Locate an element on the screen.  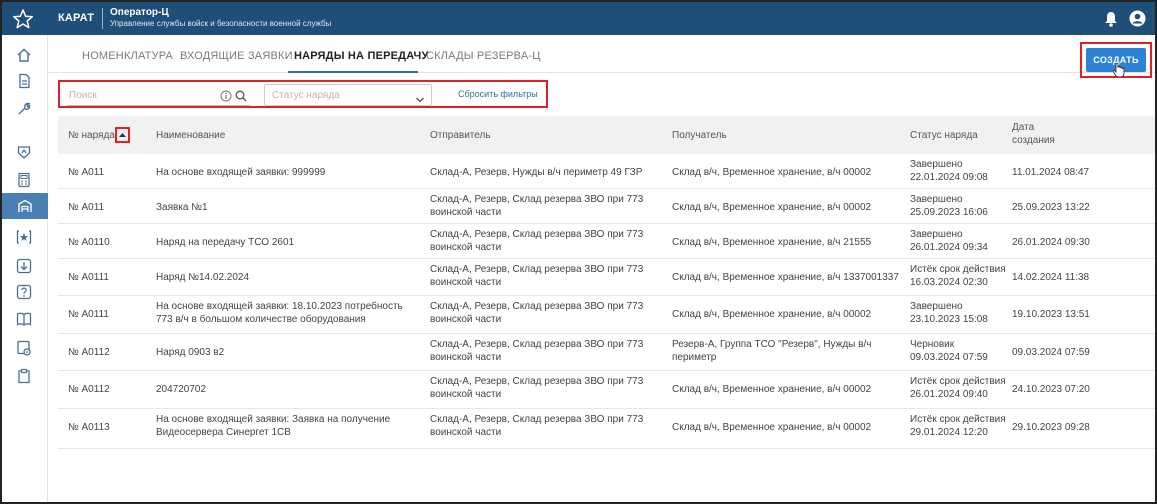
tab-transfer-orders: НАРЯДЫ НА ПЕРЕДАЧУ is located at coordinates (361, 56).